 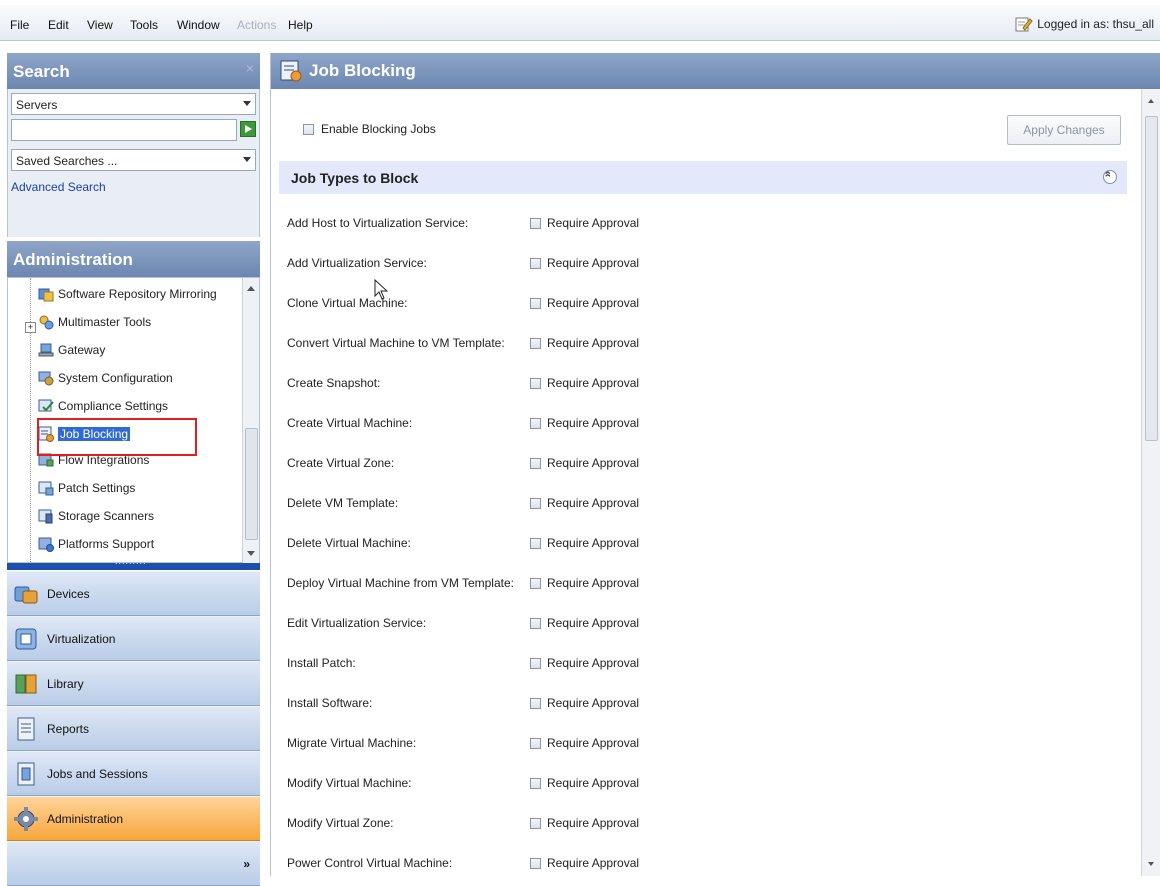 What do you see at coordinates (58, 187) in the screenshot?
I see `advanced-search-link: Advanced Search` at bounding box center [58, 187].